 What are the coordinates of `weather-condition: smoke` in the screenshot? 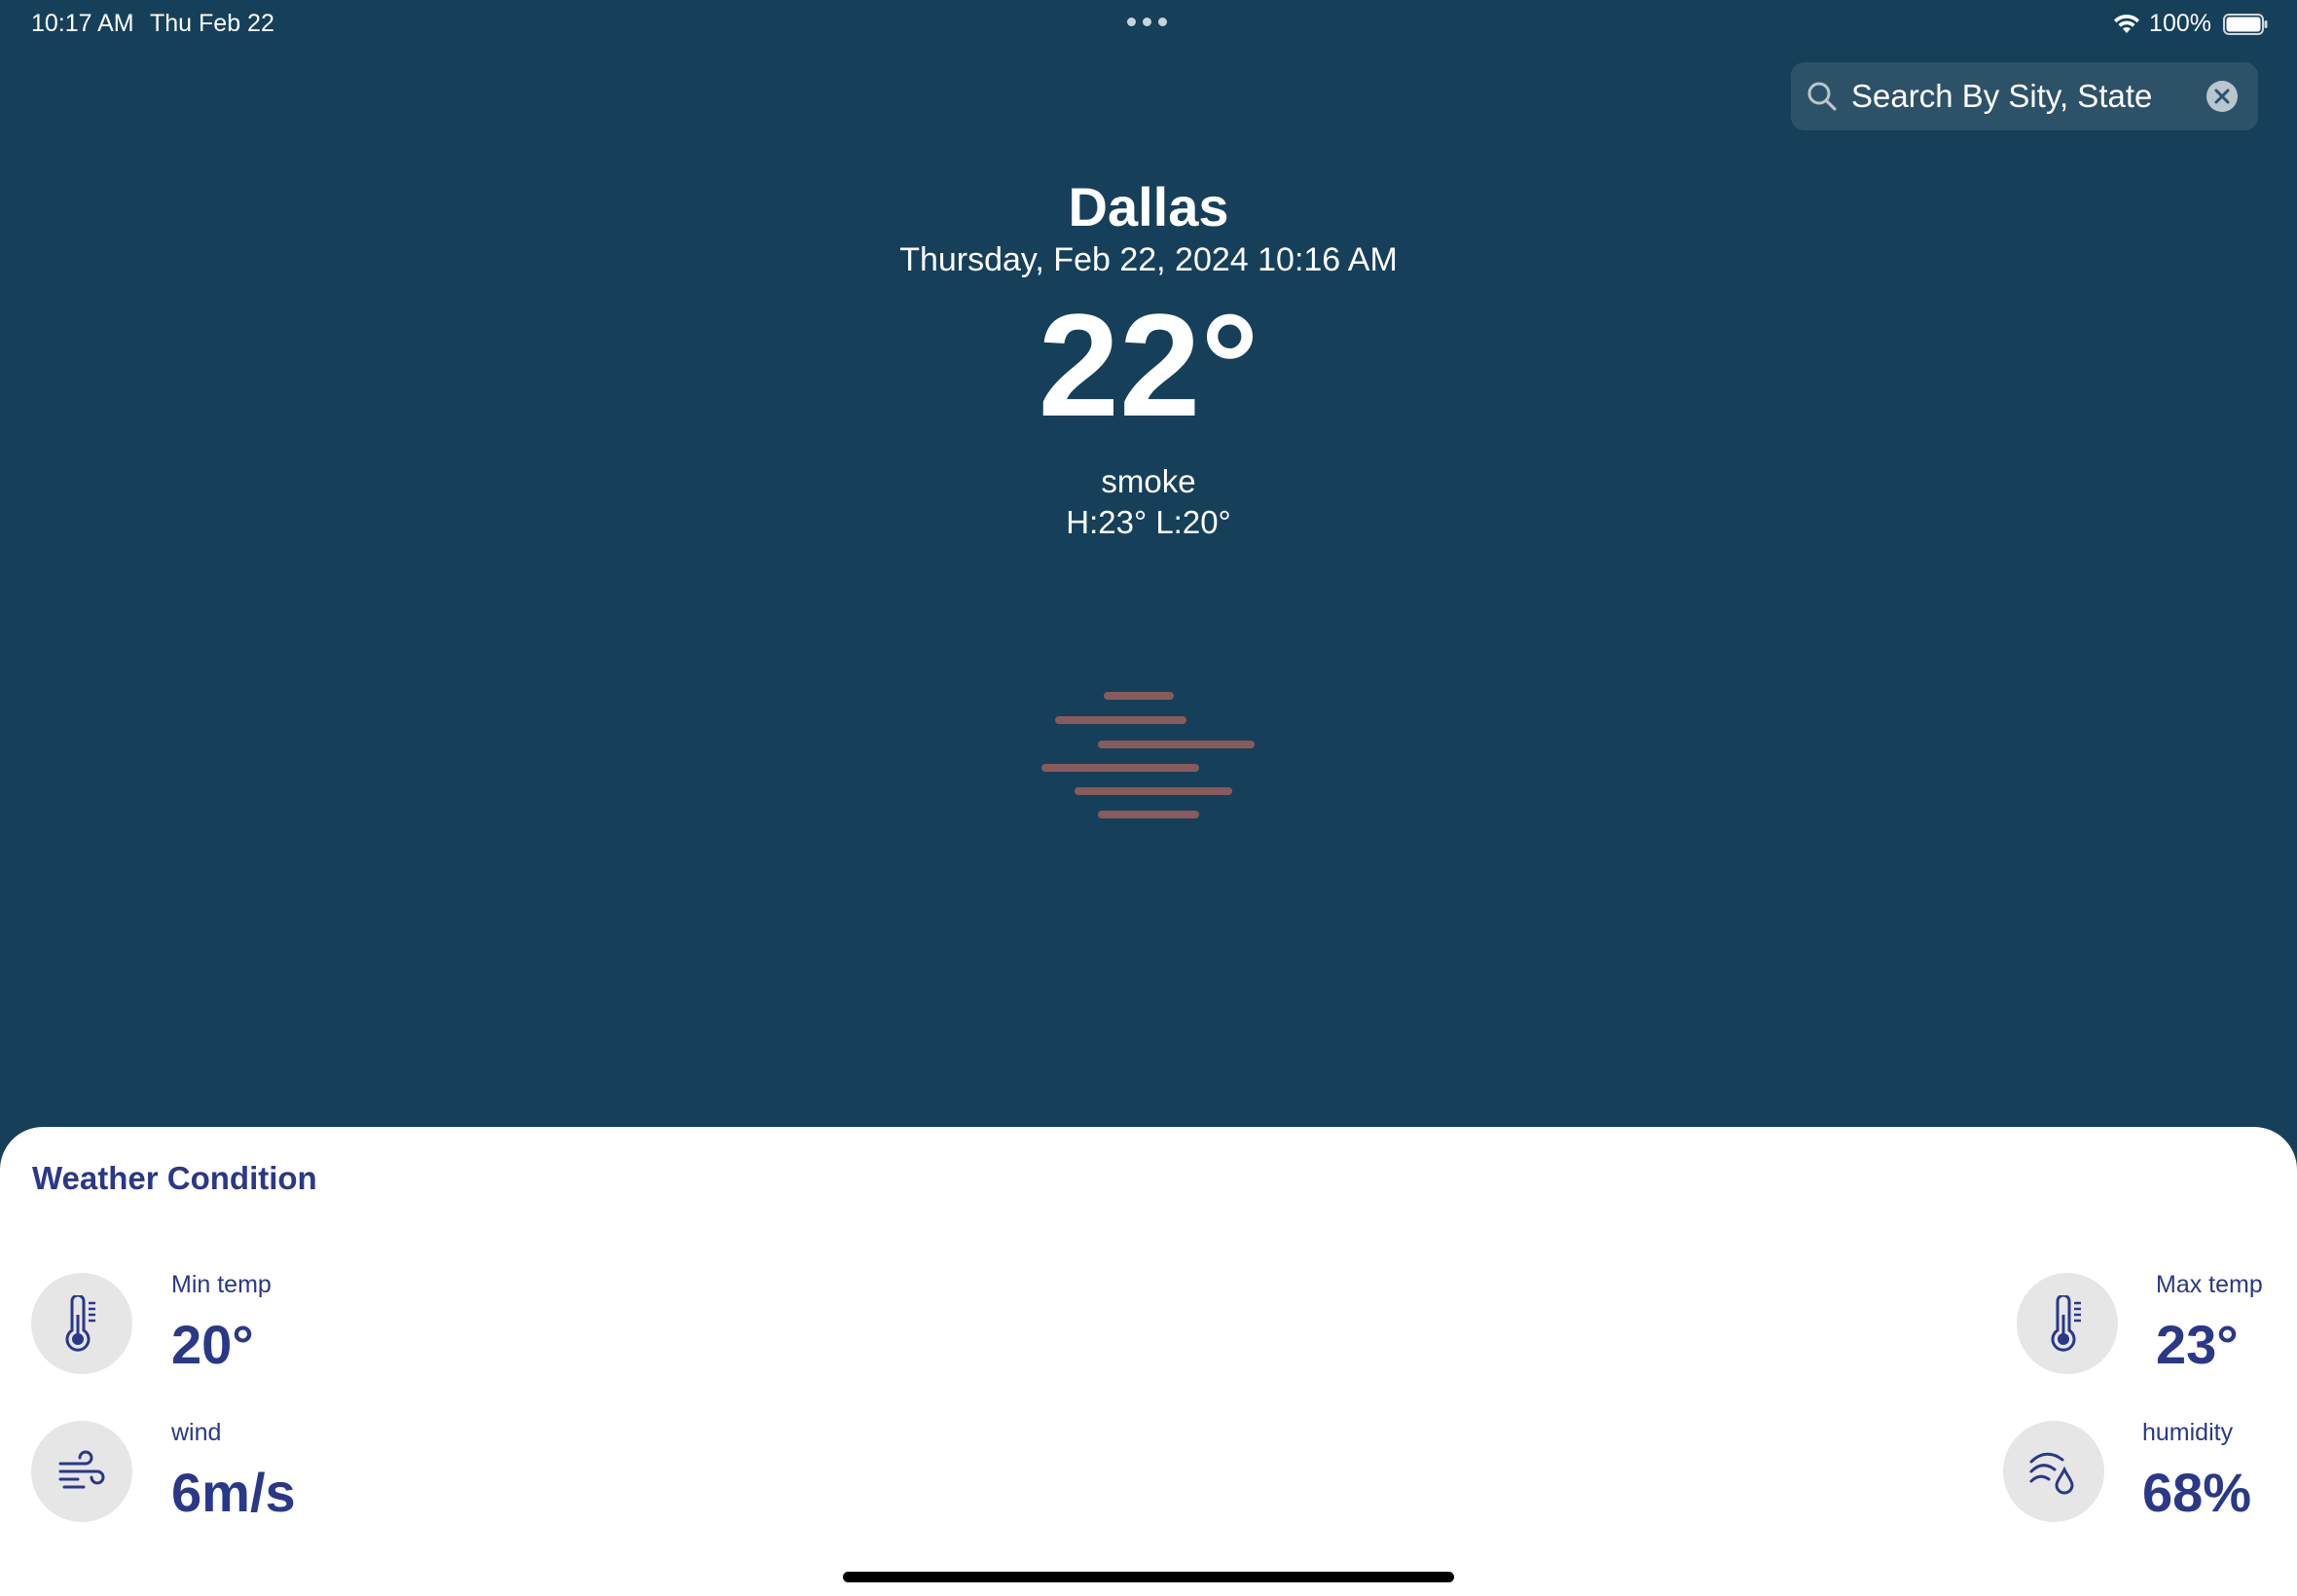 It's located at (1148, 481).